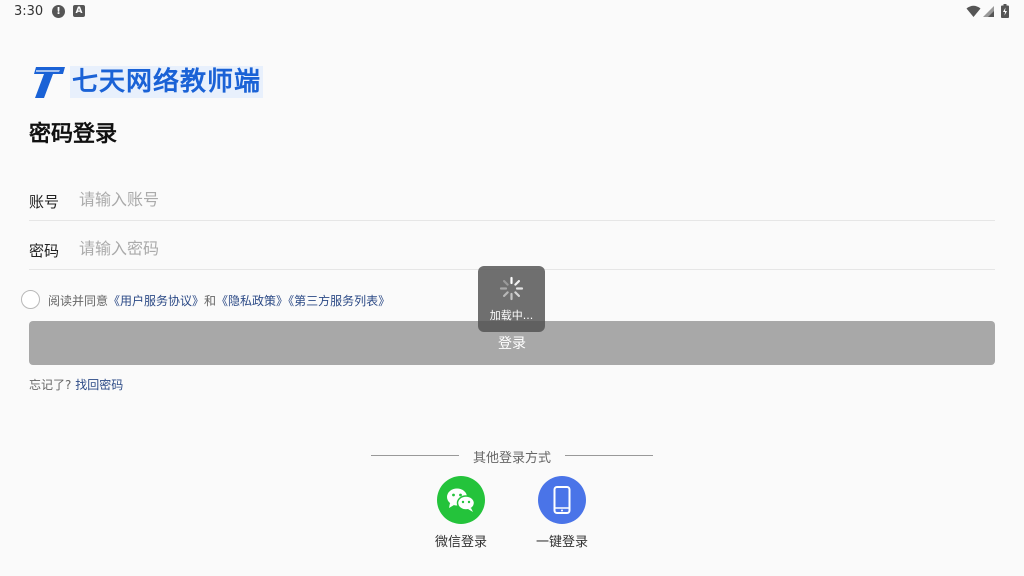 The height and width of the screenshot is (576, 1024). I want to click on spinner-icon, so click(511, 288).